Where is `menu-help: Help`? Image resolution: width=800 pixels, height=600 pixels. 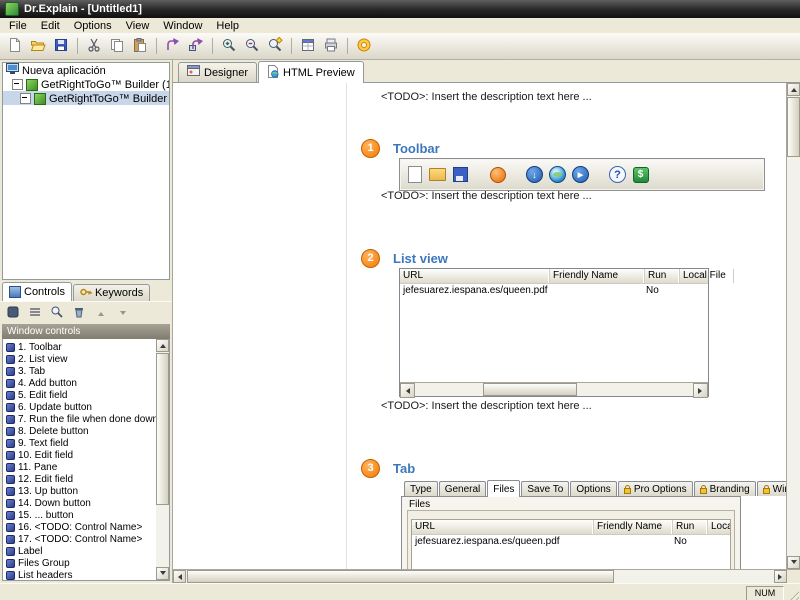
menu-help: Help is located at coordinates (227, 26).